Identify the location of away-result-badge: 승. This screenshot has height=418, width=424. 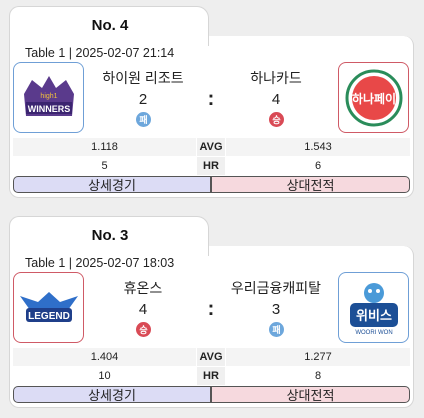
(276, 119).